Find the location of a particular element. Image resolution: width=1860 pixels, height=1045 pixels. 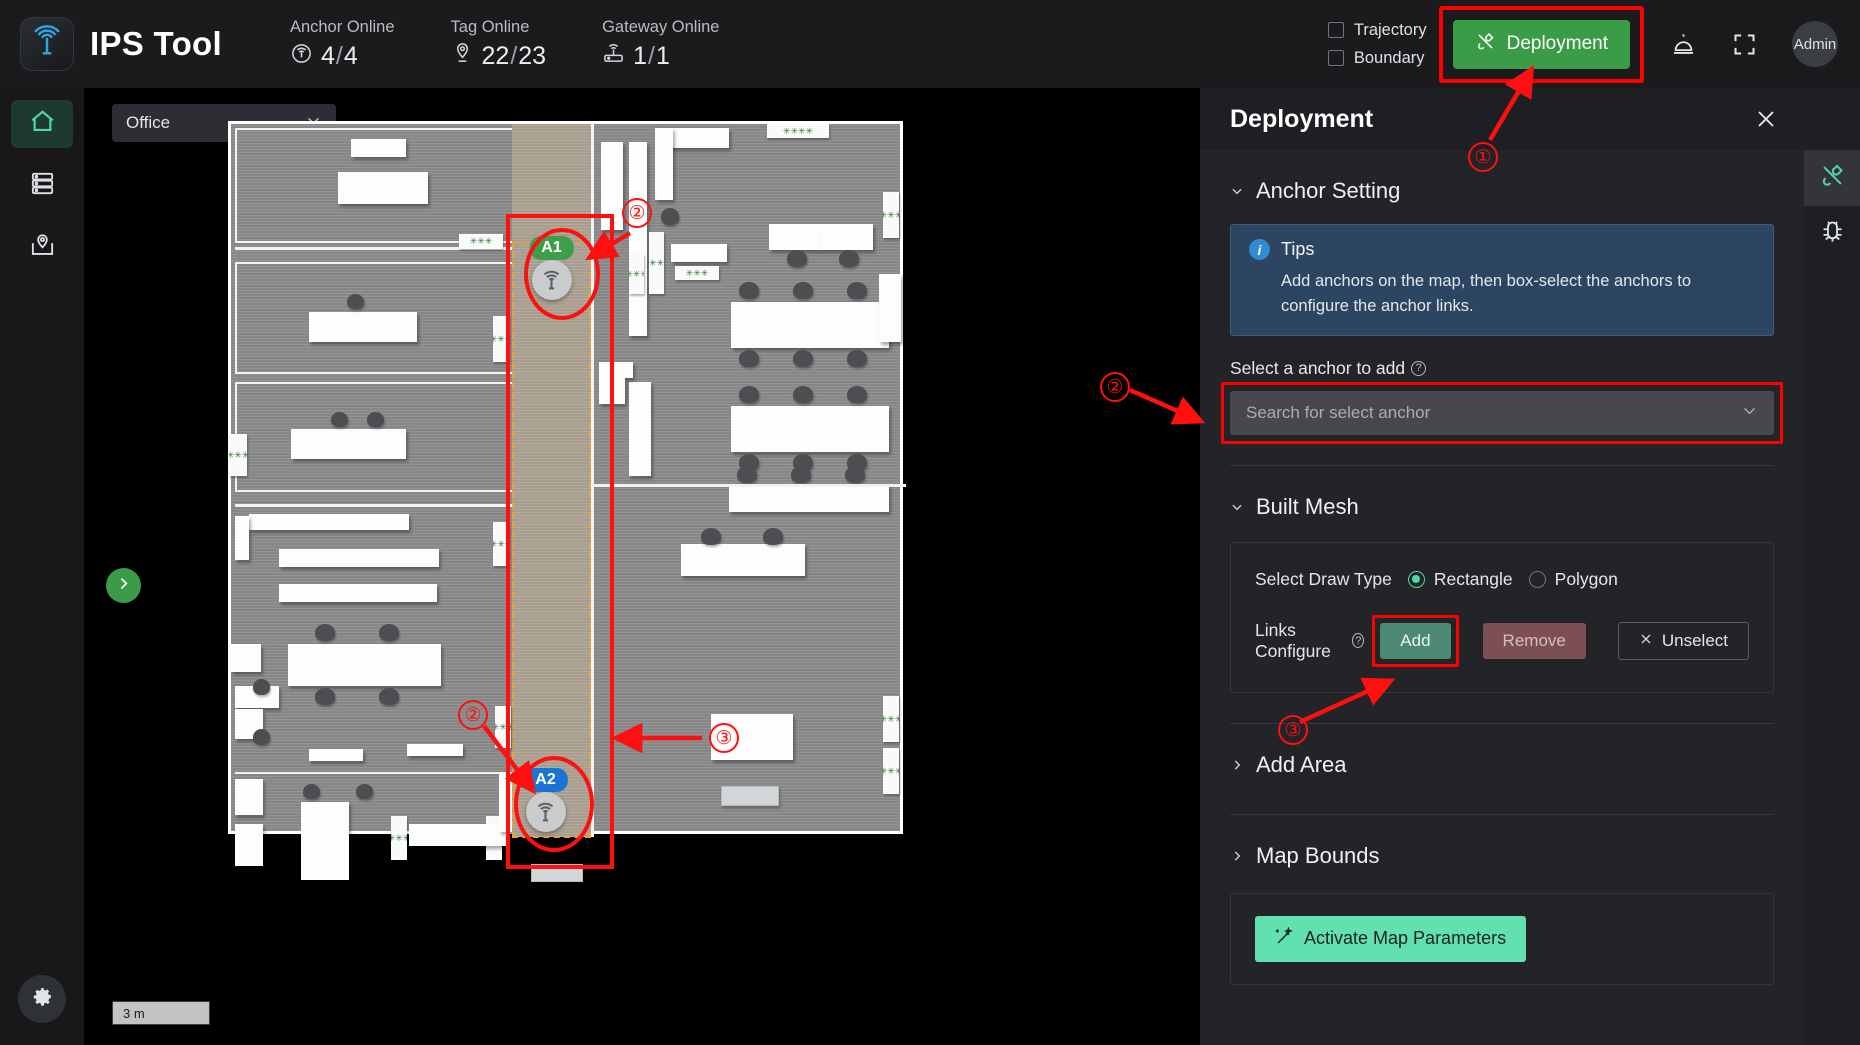

radio-rectangle: Rectangle is located at coordinates (1460, 579).